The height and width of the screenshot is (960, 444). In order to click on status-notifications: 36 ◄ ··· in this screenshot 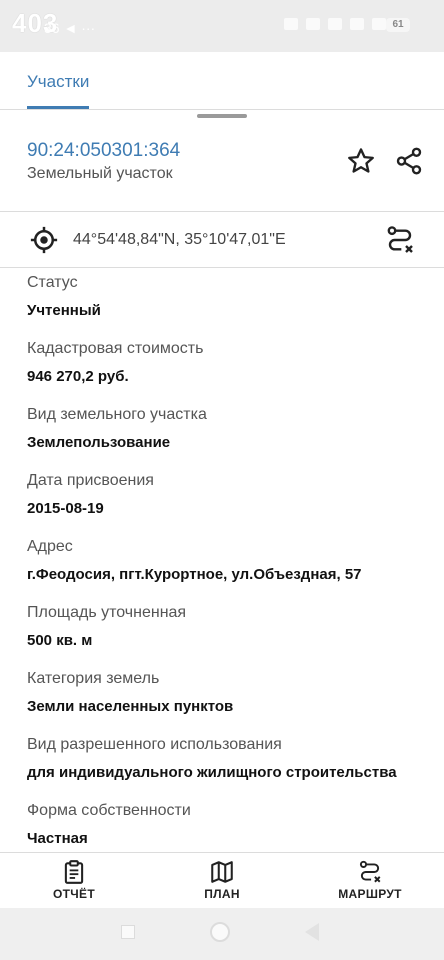, I will do `click(70, 28)`.